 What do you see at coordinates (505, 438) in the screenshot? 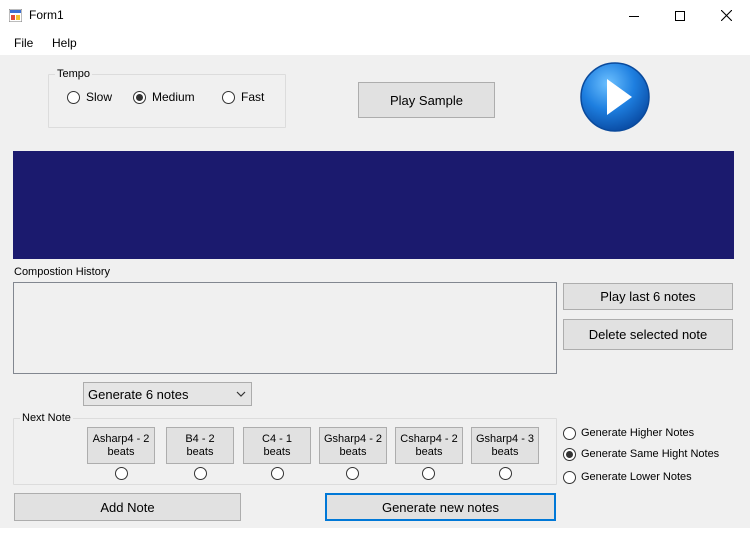
I see `note-option-line1: Gsharp4 - 3` at bounding box center [505, 438].